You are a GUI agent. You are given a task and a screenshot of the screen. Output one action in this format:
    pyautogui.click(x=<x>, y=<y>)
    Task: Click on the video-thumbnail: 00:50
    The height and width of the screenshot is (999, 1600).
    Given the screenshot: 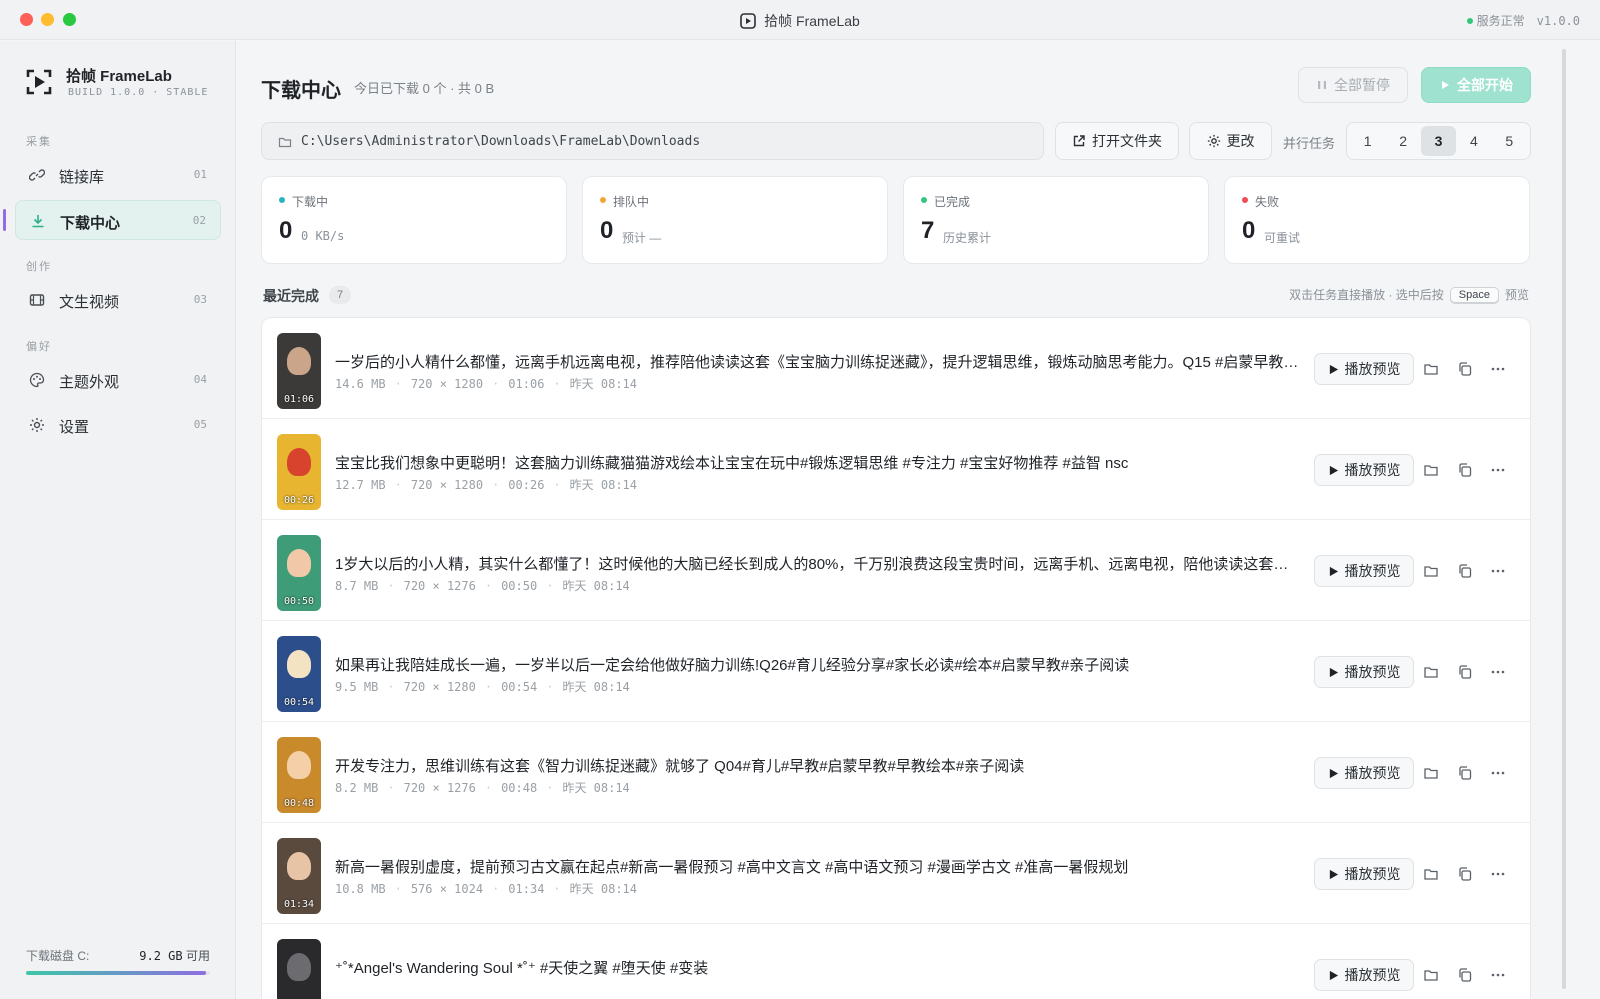 What is the action you would take?
    pyautogui.click(x=299, y=573)
    